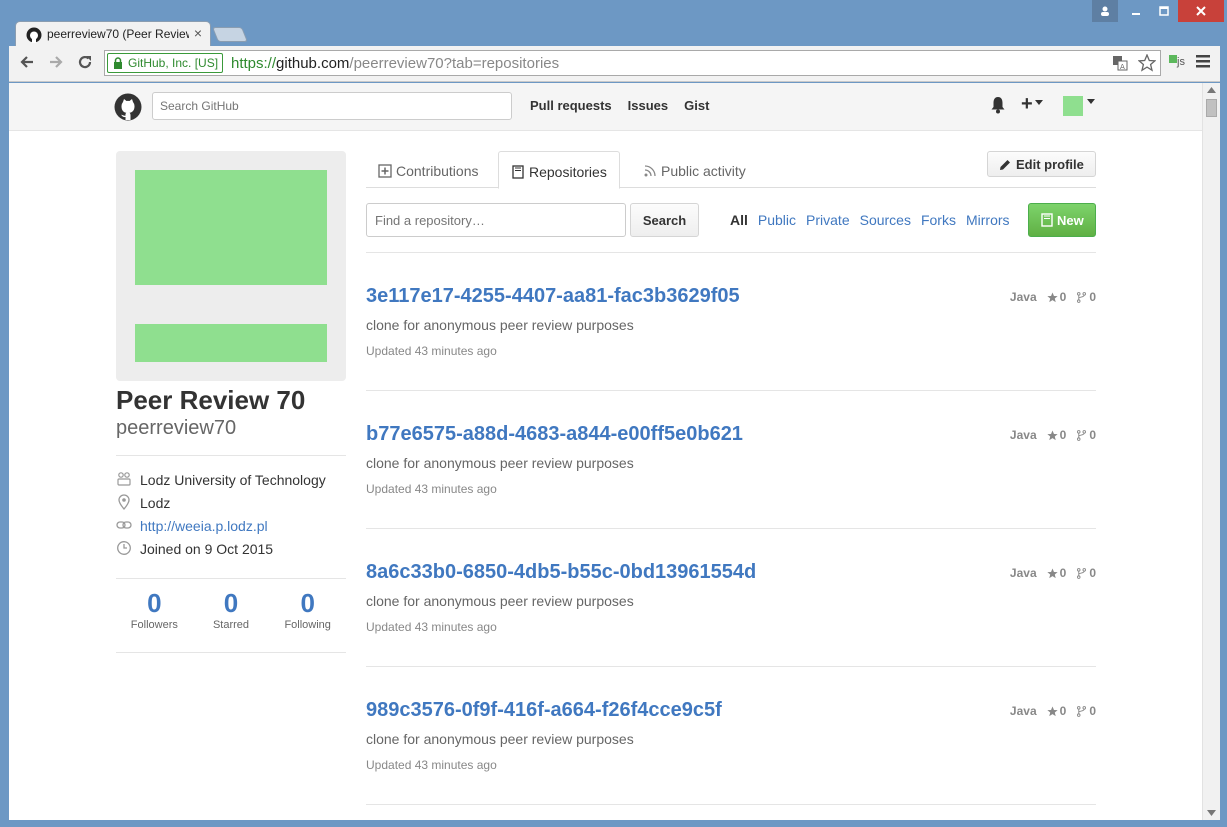 The image size is (1227, 827). What do you see at coordinates (254, 63) in the screenshot?
I see `url-scheme: https://` at bounding box center [254, 63].